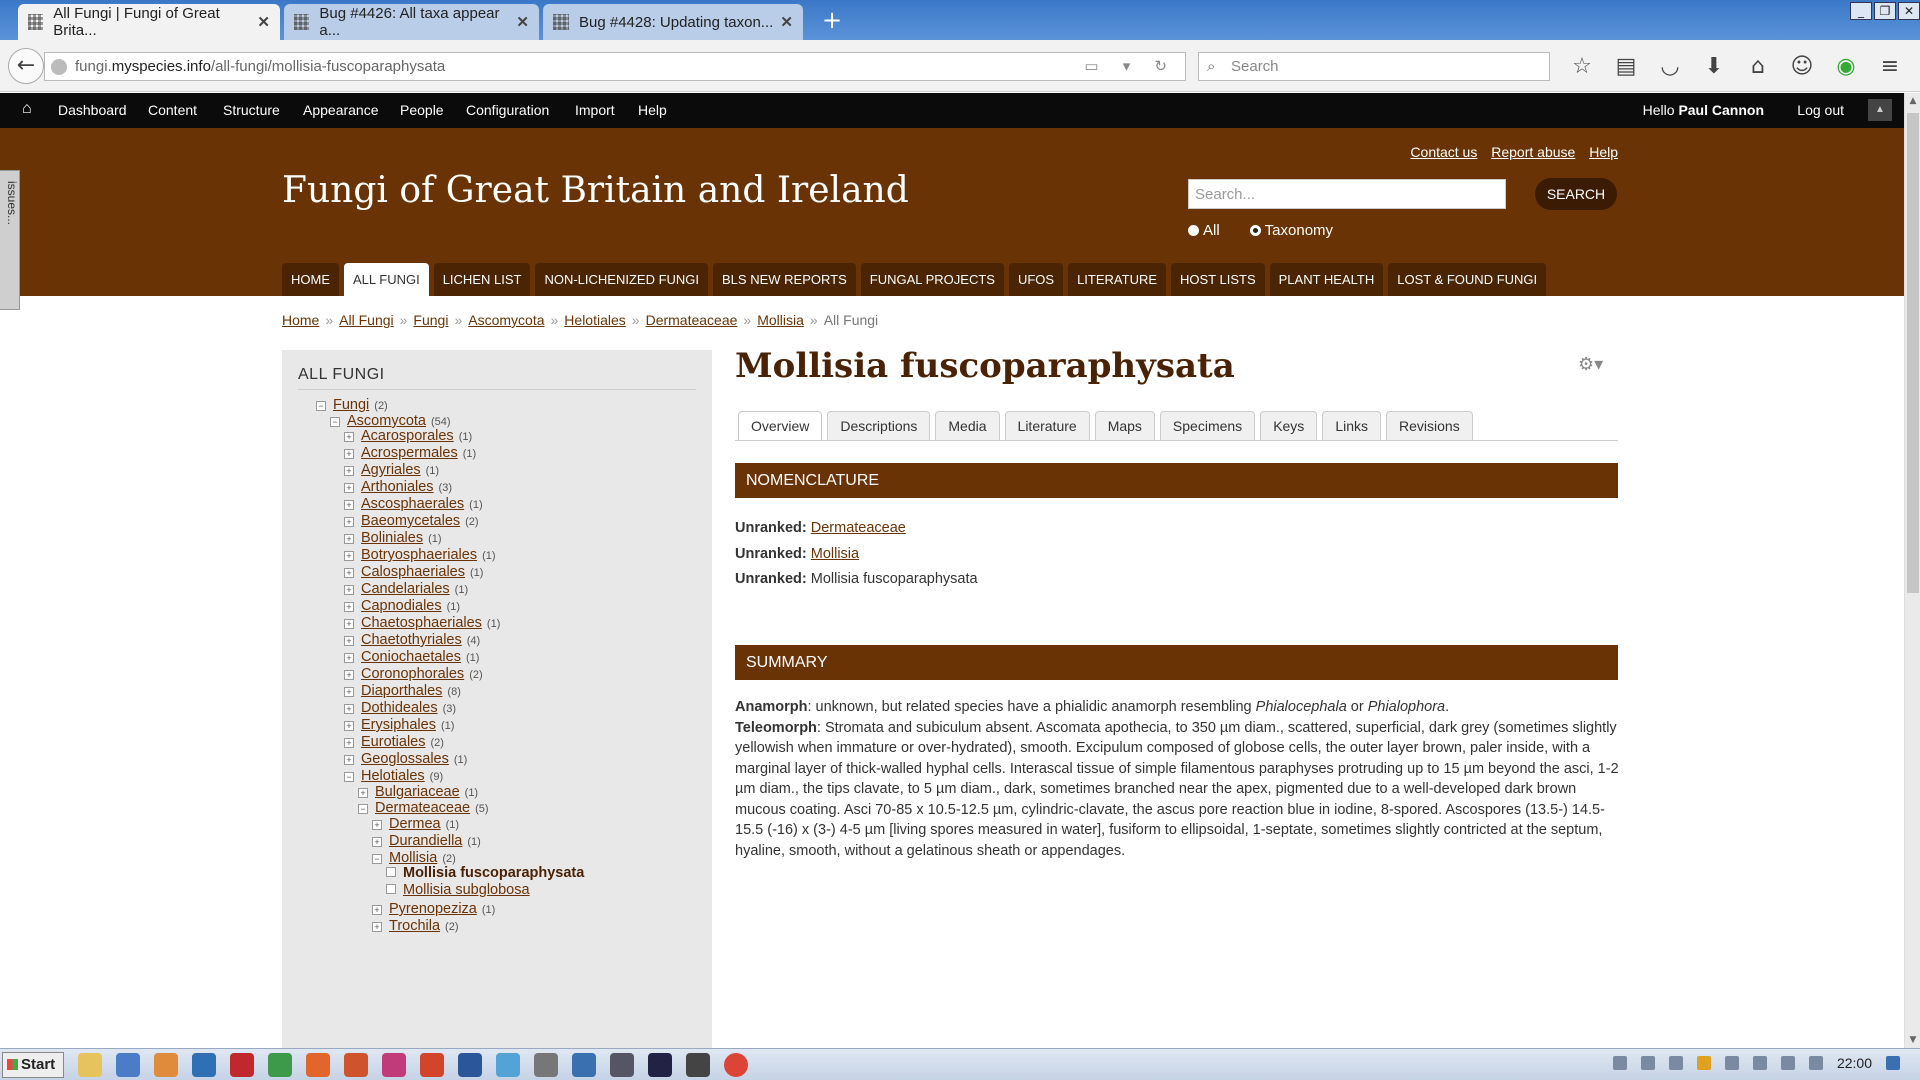 The width and height of the screenshot is (1920, 1080). What do you see at coordinates (470, 1065) in the screenshot?
I see `word-app-icon` at bounding box center [470, 1065].